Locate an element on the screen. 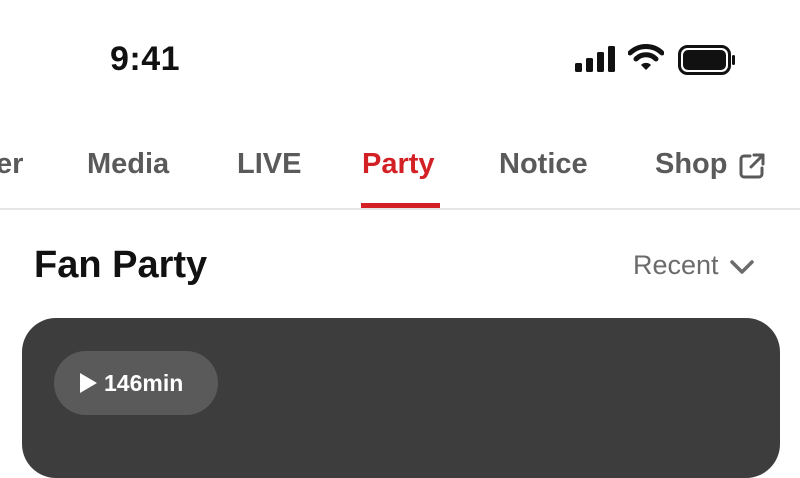 This screenshot has height=478, width=800. tab-bar-divider is located at coordinates (400, 209).